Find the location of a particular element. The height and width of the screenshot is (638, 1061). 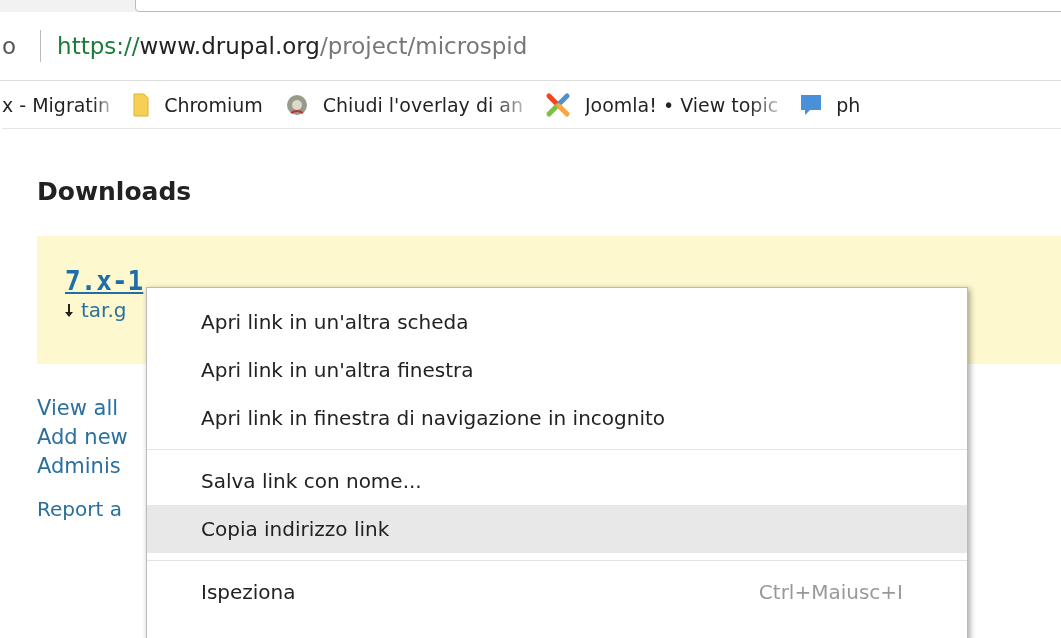

bookmark: ph is located at coordinates (830, 104).